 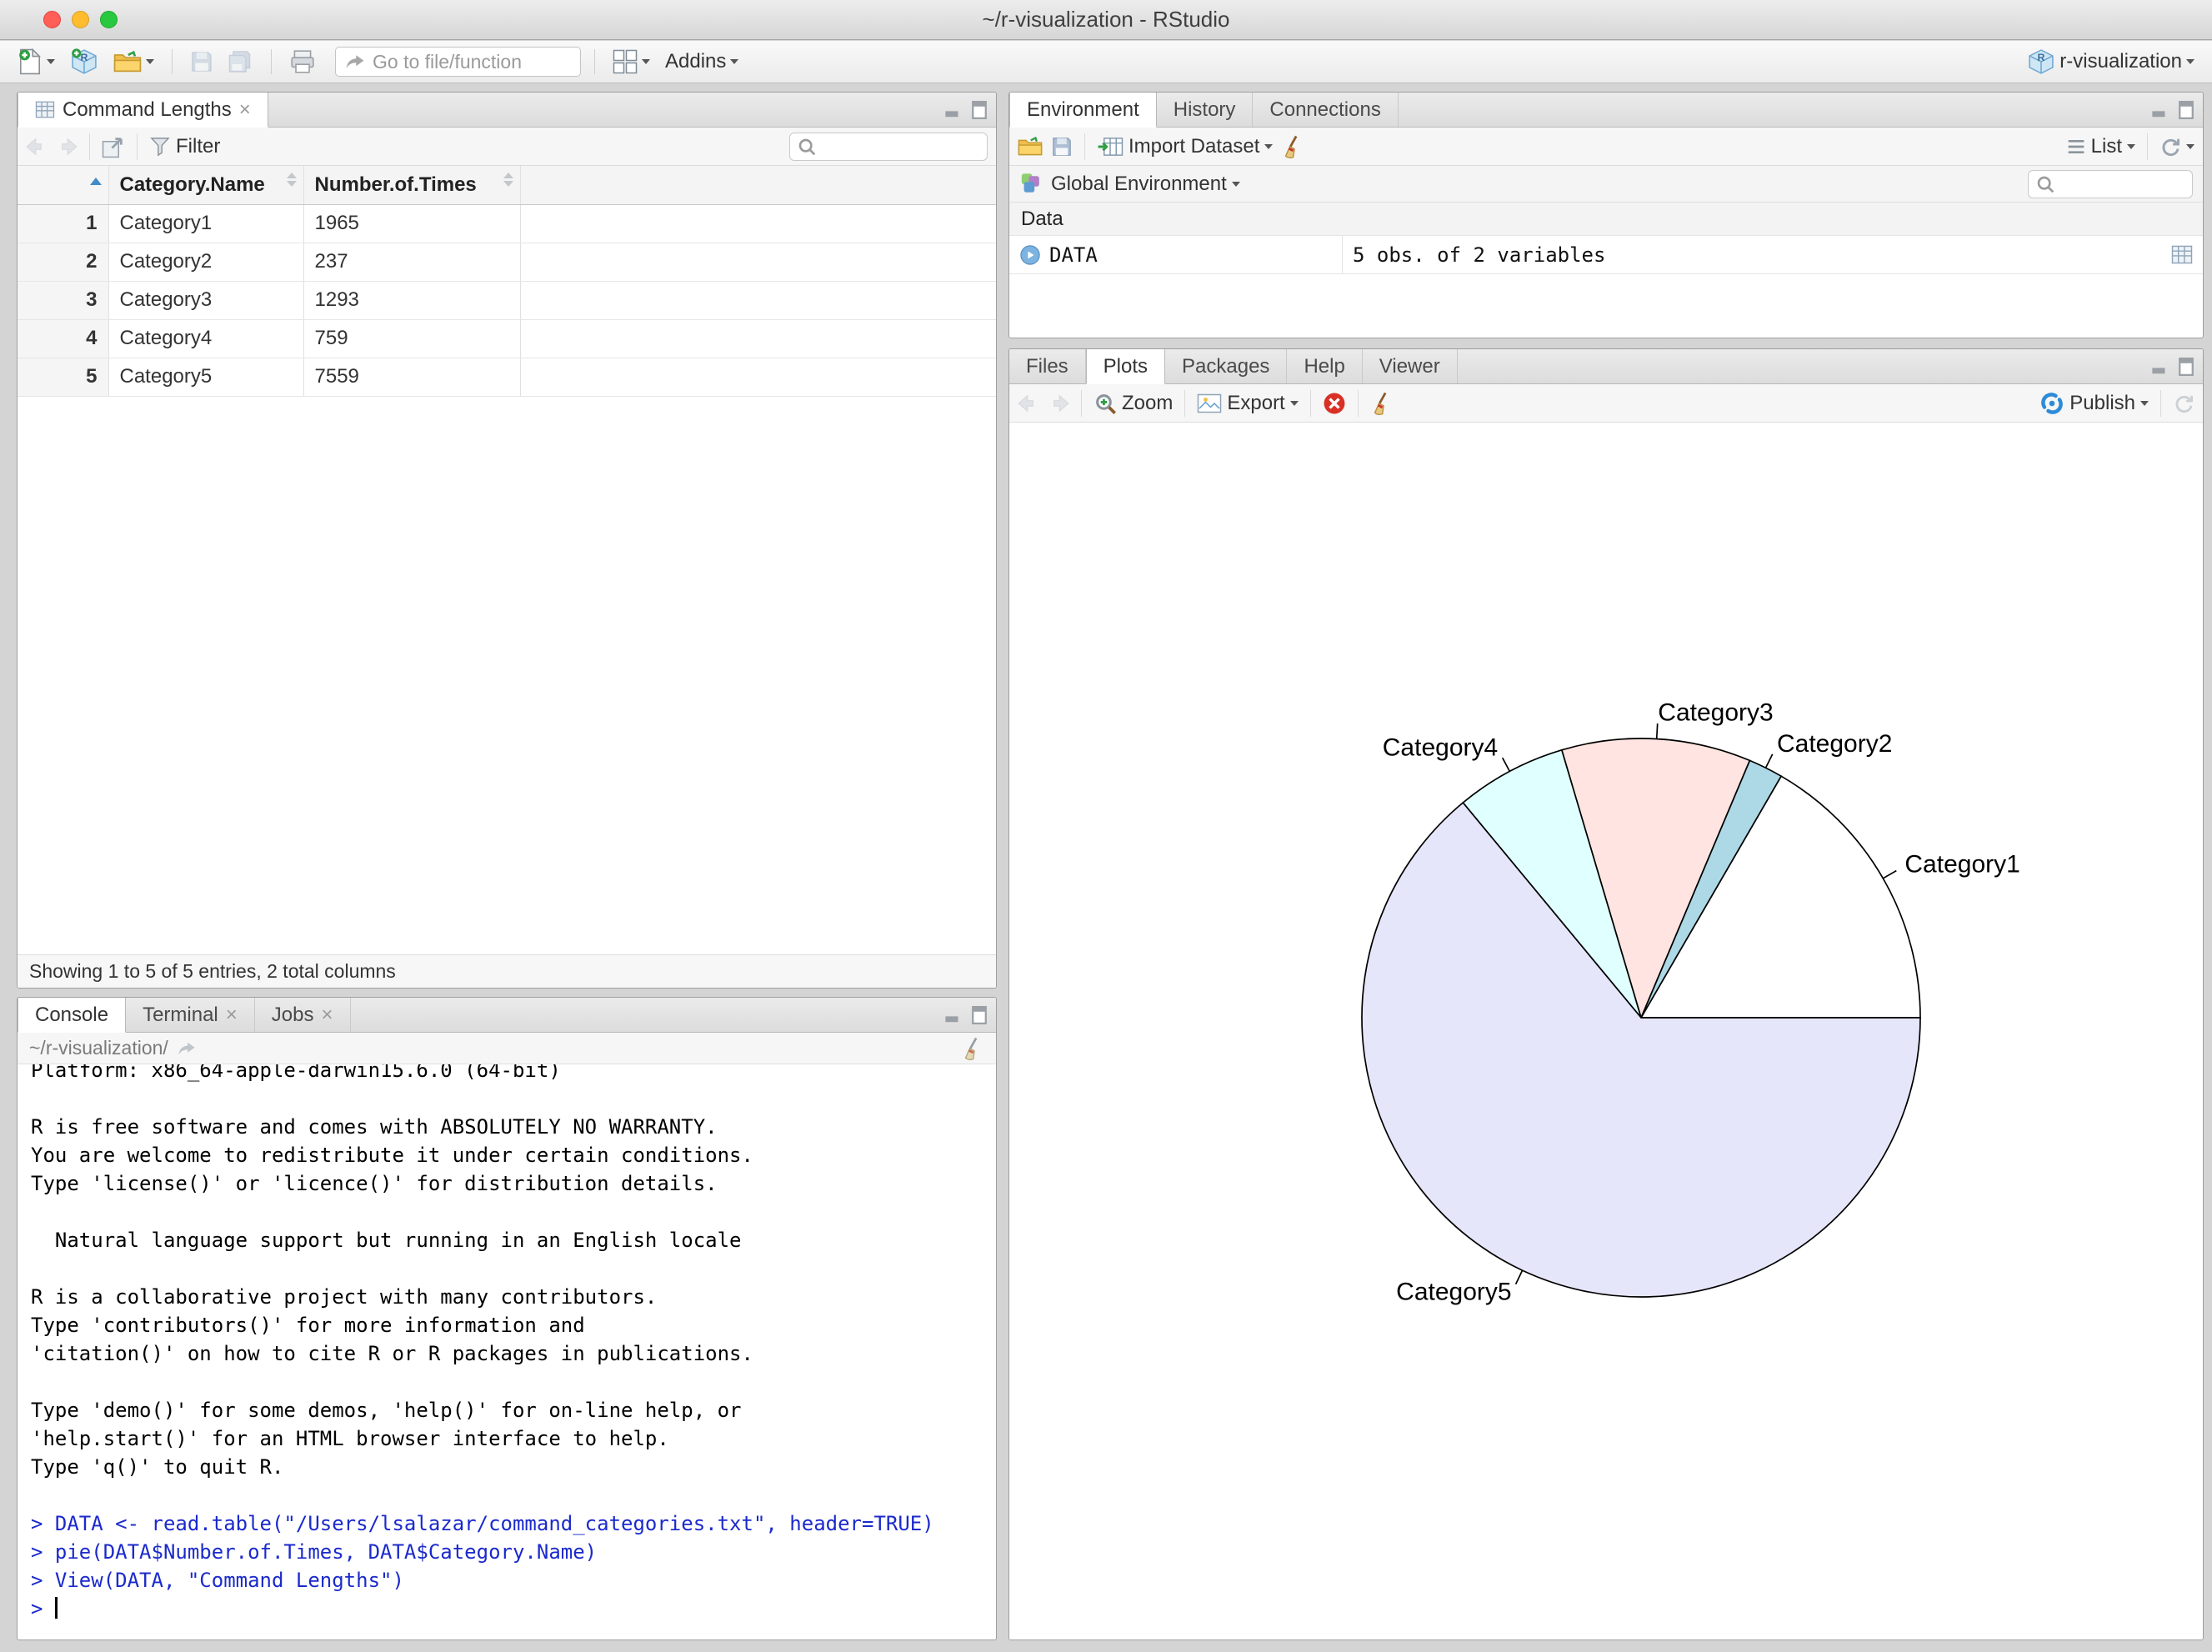 I want to click on publish-button: Publish, so click(x=2094, y=403).